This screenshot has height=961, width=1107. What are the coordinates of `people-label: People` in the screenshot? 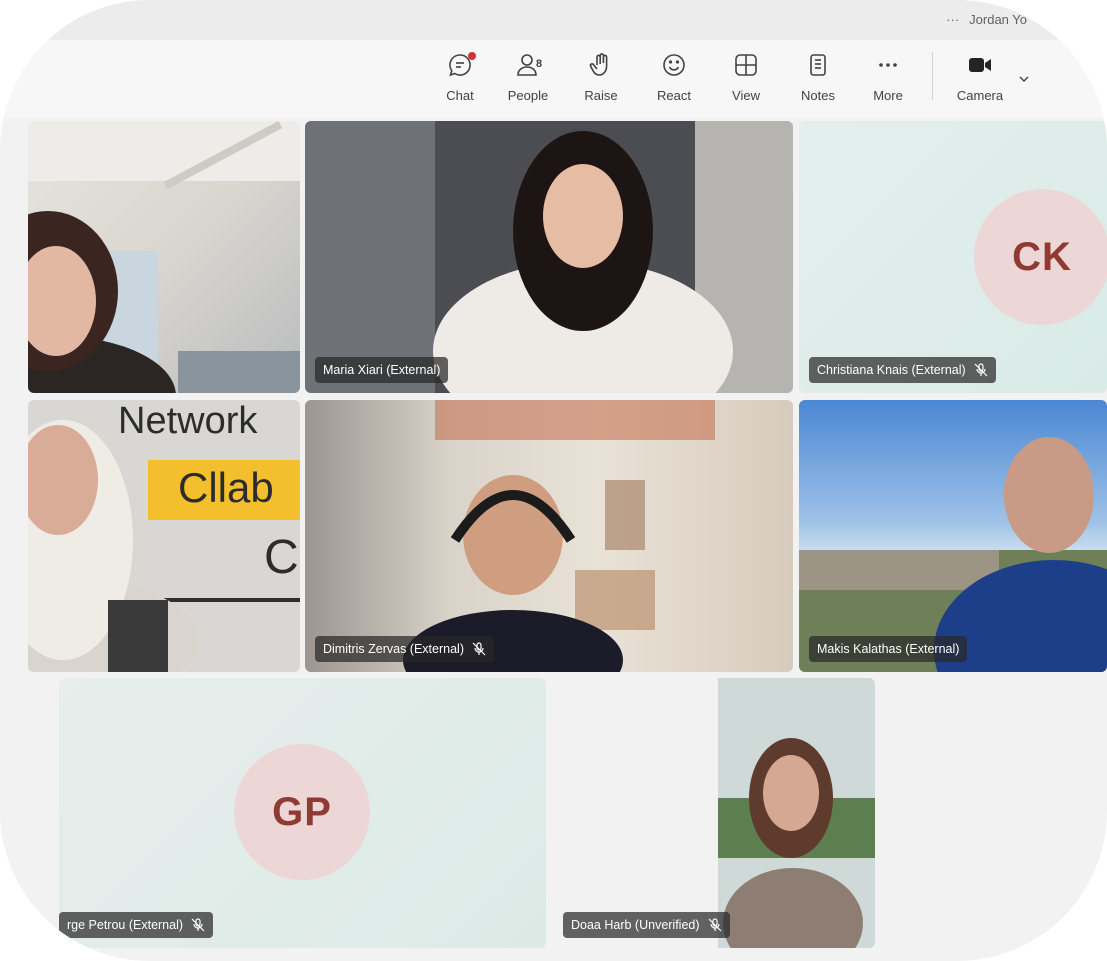 It's located at (528, 95).